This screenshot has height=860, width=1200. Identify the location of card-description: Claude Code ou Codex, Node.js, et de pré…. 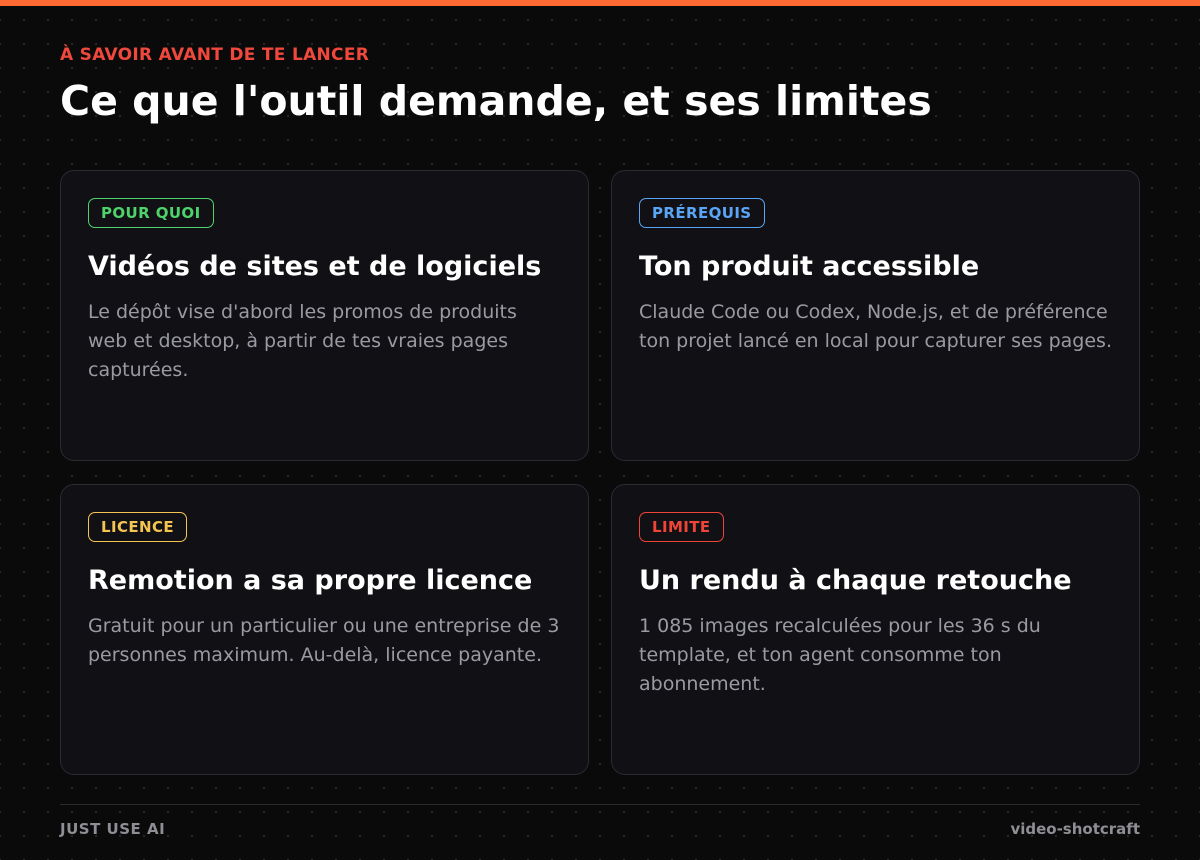
(875, 326).